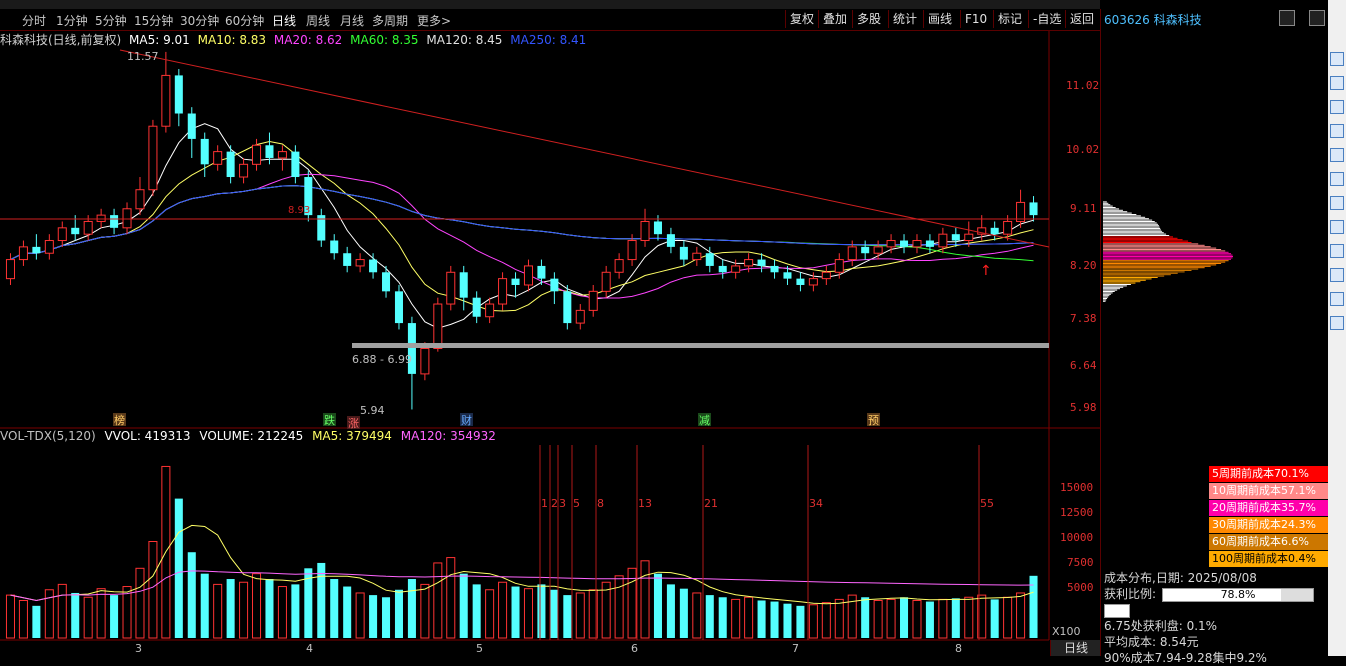 The height and width of the screenshot is (666, 1346). What do you see at coordinates (554, 503) in the screenshot?
I see `cycle-label-2: 2` at bounding box center [554, 503].